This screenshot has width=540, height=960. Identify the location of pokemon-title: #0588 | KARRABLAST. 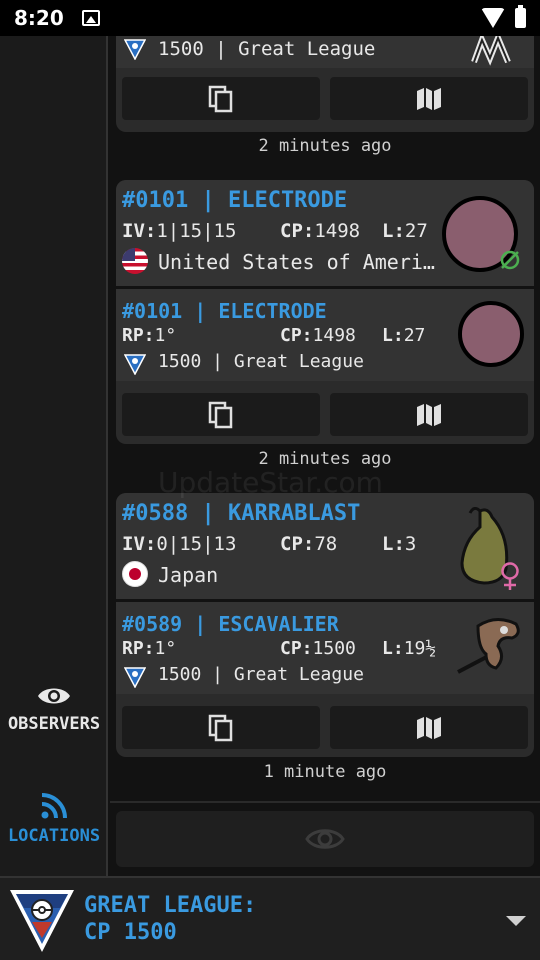
(241, 513).